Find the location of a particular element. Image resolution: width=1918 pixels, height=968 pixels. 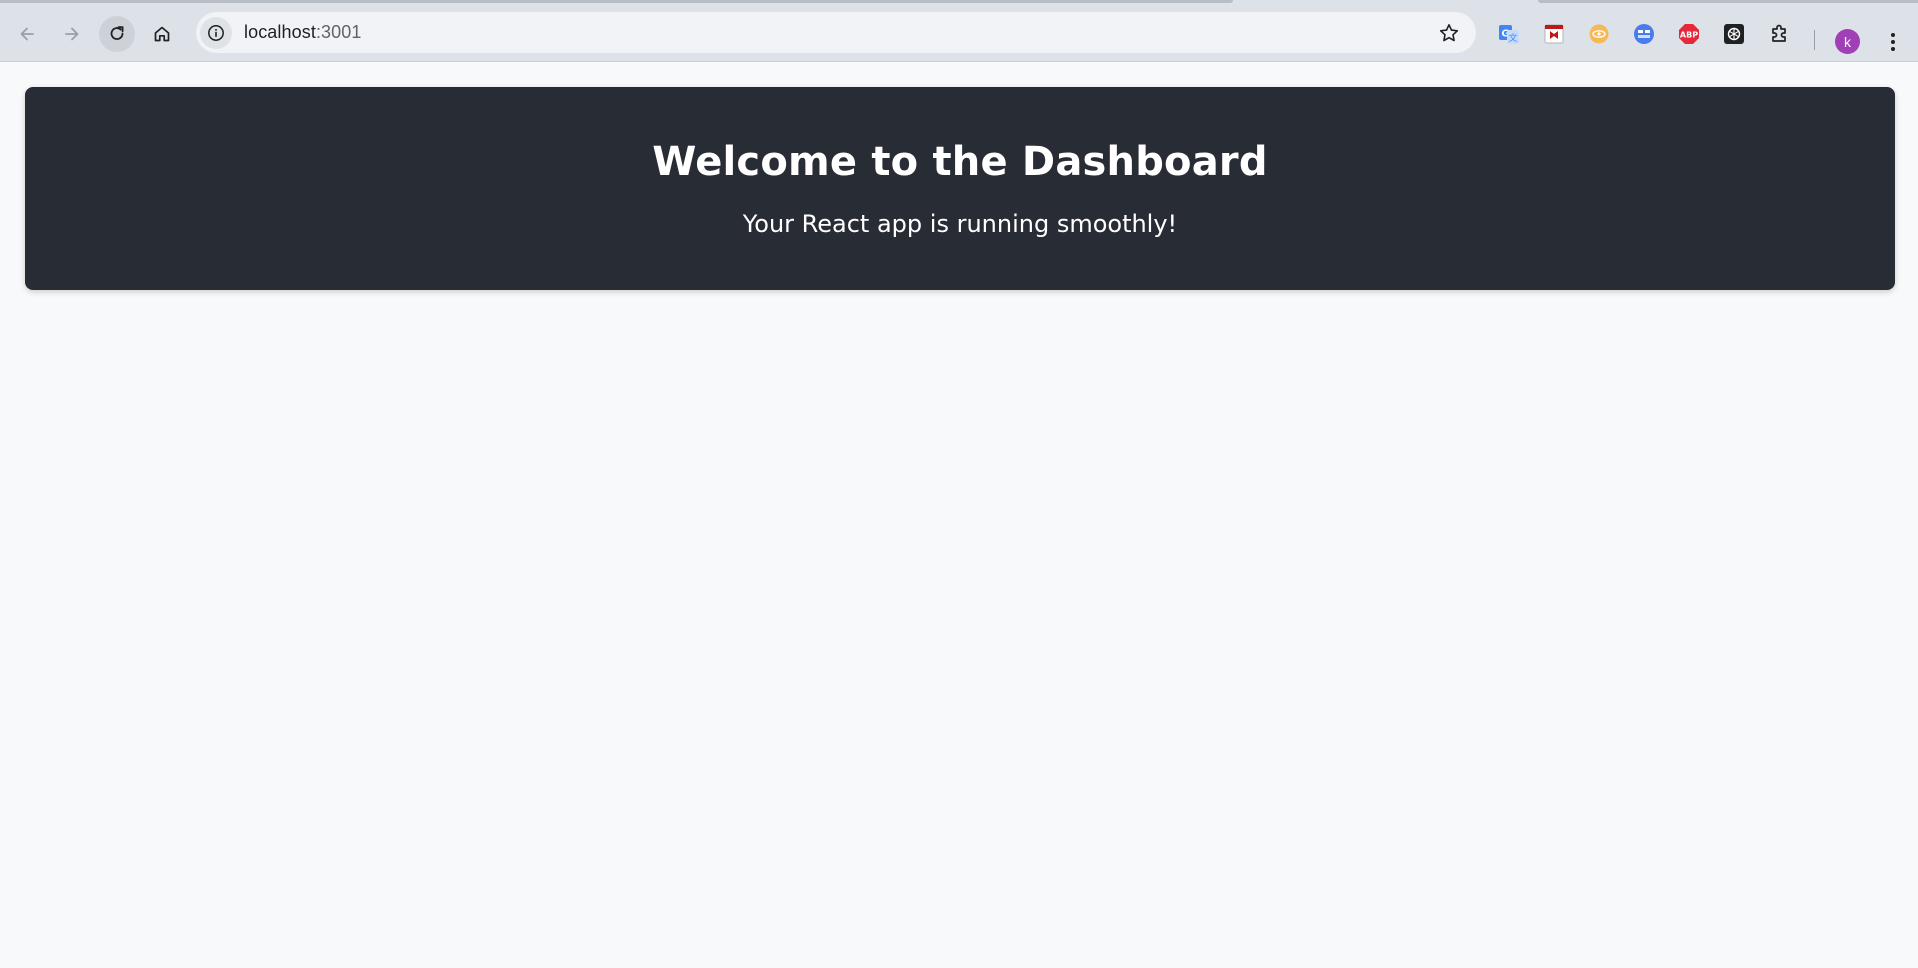

browser-toolbar: localhost:3001 G 文 ABP k is located at coordinates (959, 36).